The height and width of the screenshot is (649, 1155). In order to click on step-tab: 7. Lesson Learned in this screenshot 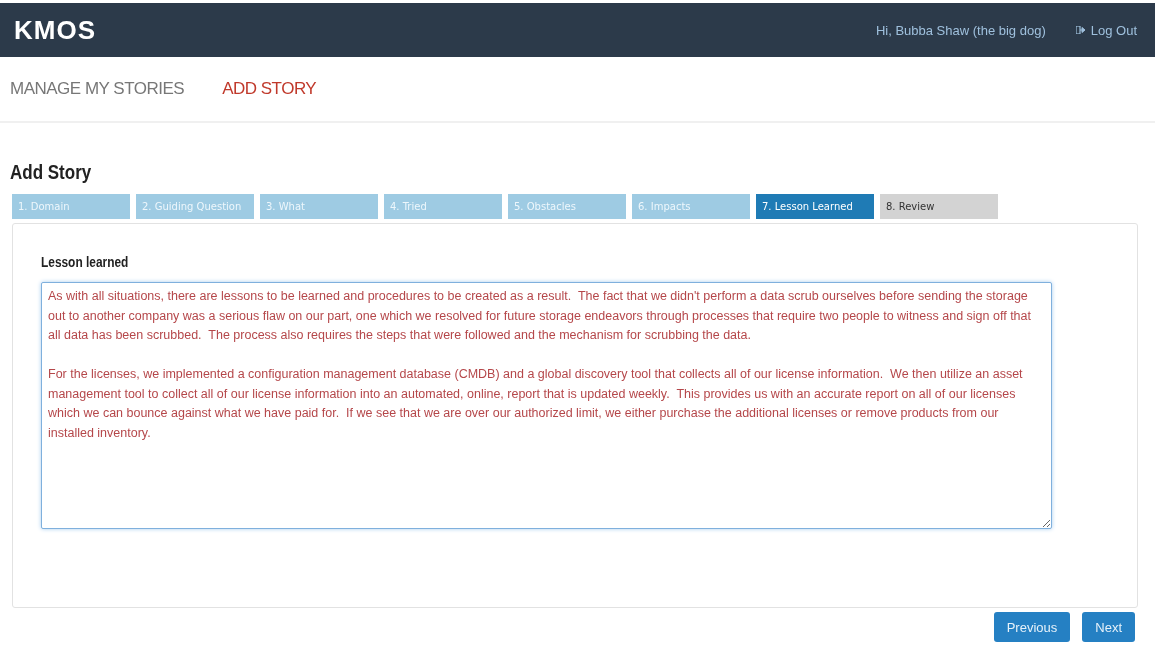, I will do `click(815, 206)`.